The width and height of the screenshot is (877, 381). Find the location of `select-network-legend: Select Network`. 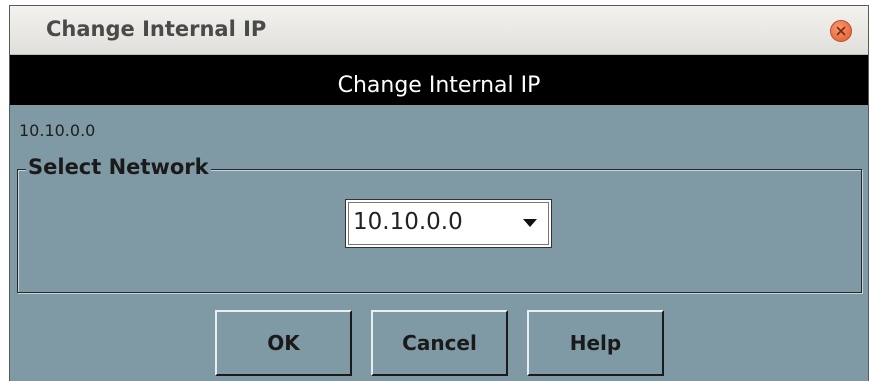

select-network-legend: Select Network is located at coordinates (118, 167).